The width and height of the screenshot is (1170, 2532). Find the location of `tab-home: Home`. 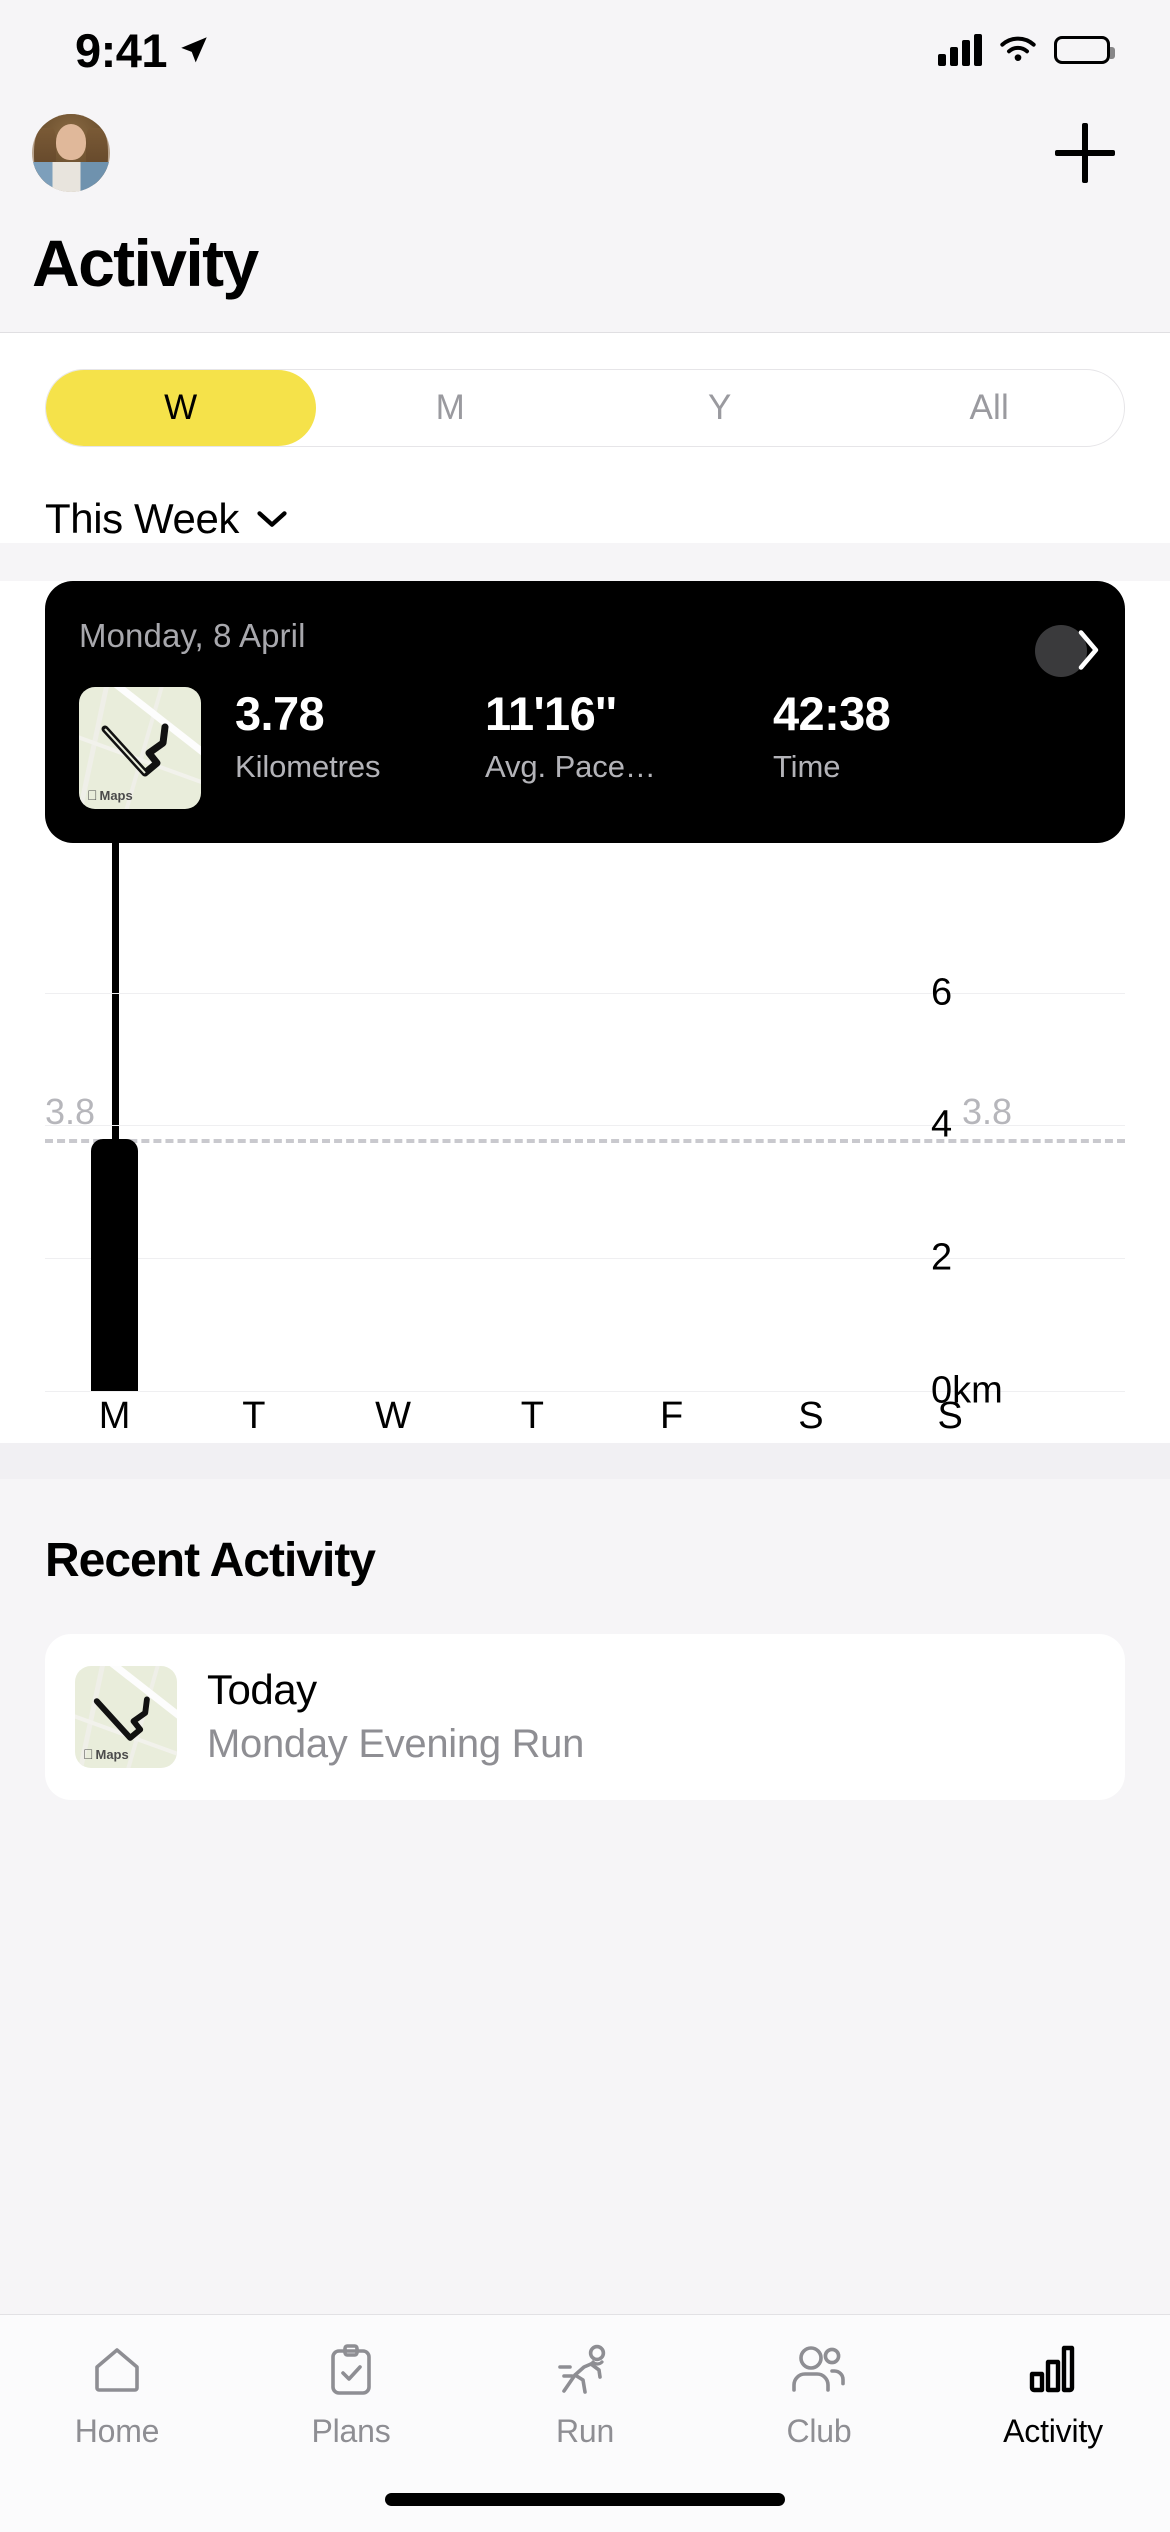

tab-home: Home is located at coordinates (117, 2395).